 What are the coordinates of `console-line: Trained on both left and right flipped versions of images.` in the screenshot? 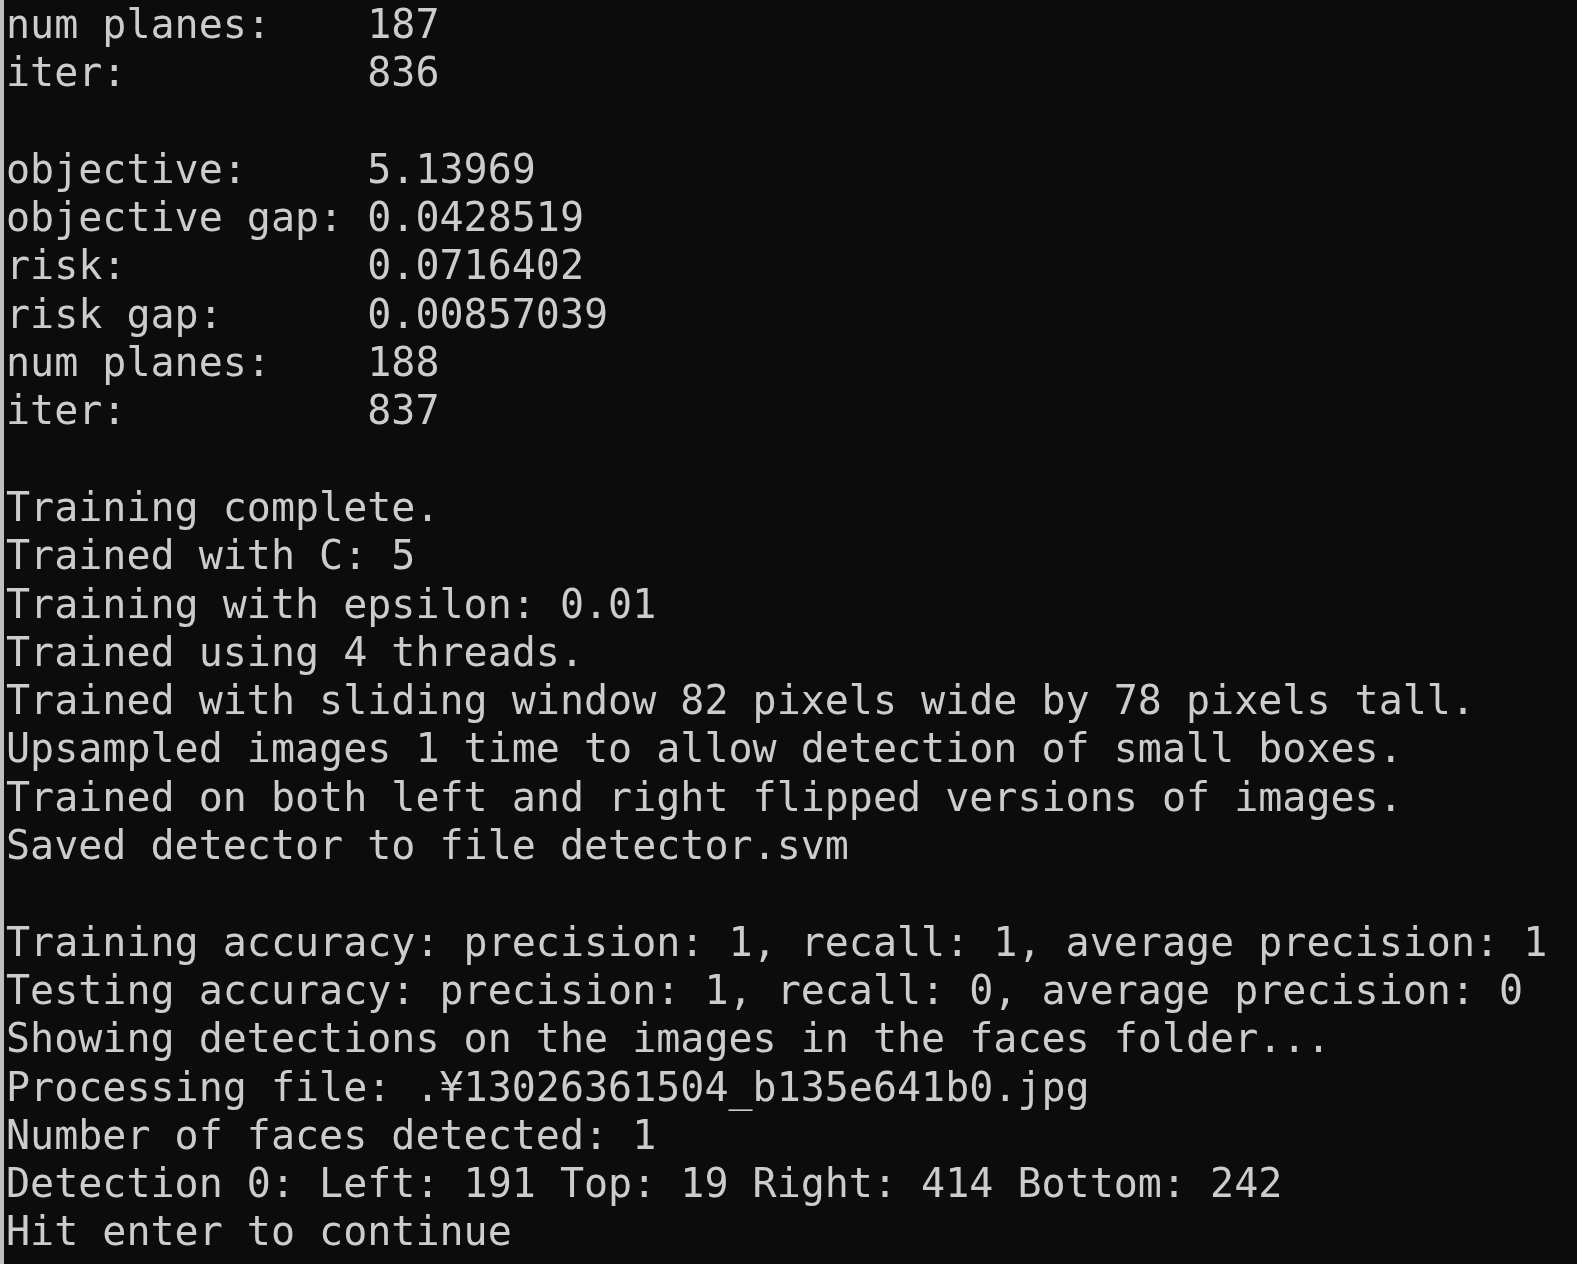 It's located at (704, 797).